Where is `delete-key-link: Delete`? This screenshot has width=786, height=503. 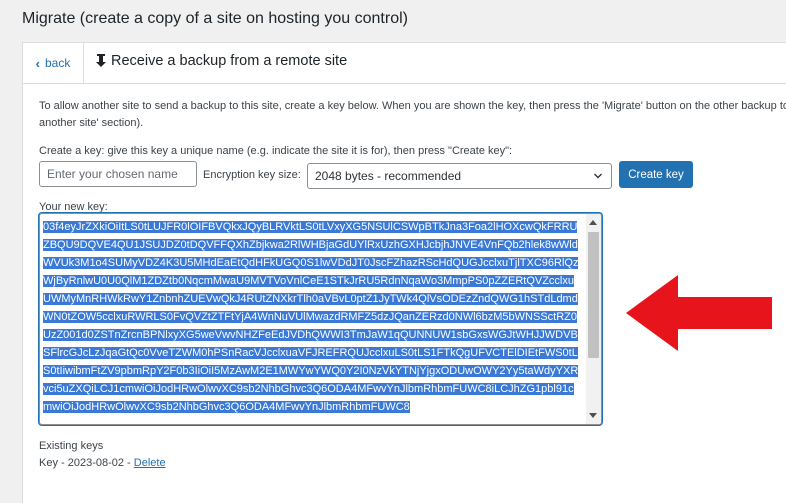
delete-key-link: Delete is located at coordinates (150, 463).